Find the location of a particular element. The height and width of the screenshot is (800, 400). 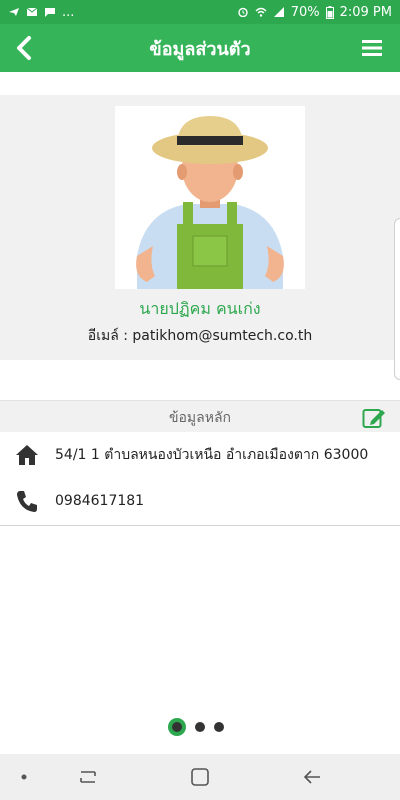

system-nav-bar is located at coordinates (200, 777).